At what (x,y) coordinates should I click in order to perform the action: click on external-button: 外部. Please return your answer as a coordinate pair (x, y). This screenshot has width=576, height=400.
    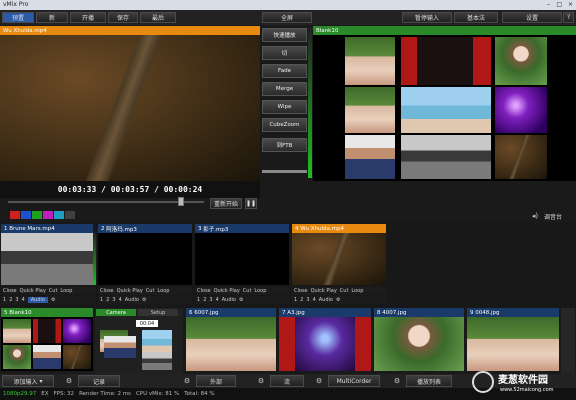
    Looking at the image, I should click on (216, 381).